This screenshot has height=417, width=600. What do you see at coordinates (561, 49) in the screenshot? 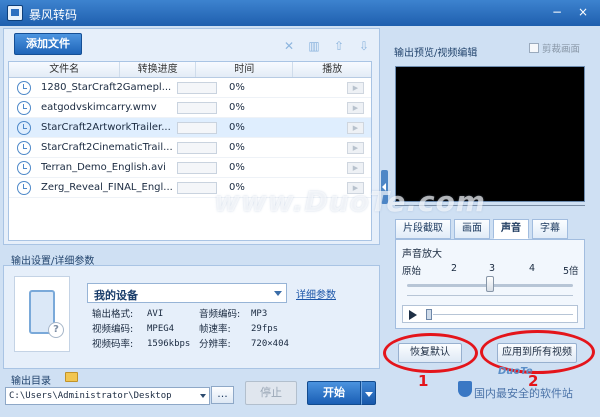
I see `crop-checkbox-label: 剪裁画面` at bounding box center [561, 49].